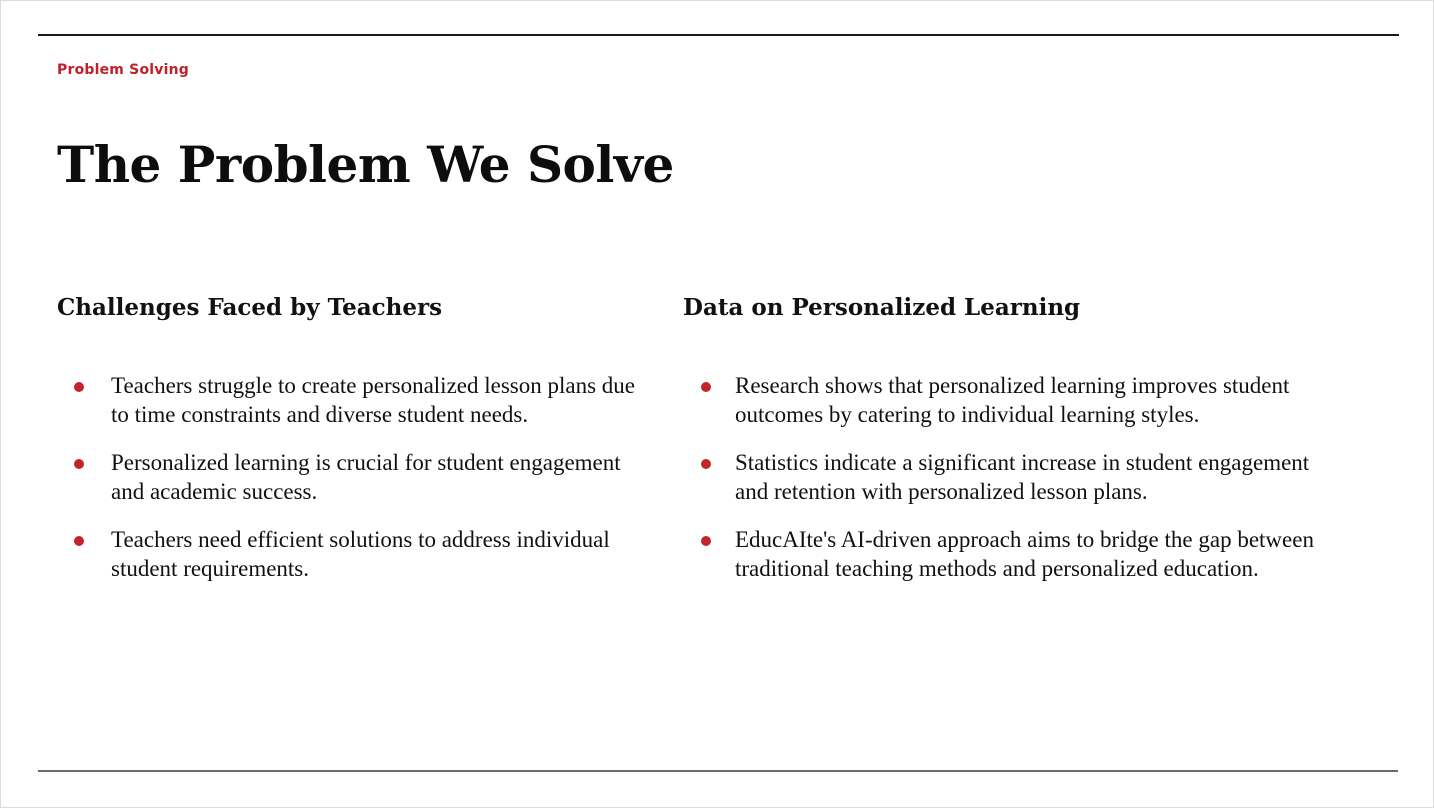  What do you see at coordinates (882, 307) in the screenshot?
I see `column-heading-data: Data on Personalized Learning` at bounding box center [882, 307].